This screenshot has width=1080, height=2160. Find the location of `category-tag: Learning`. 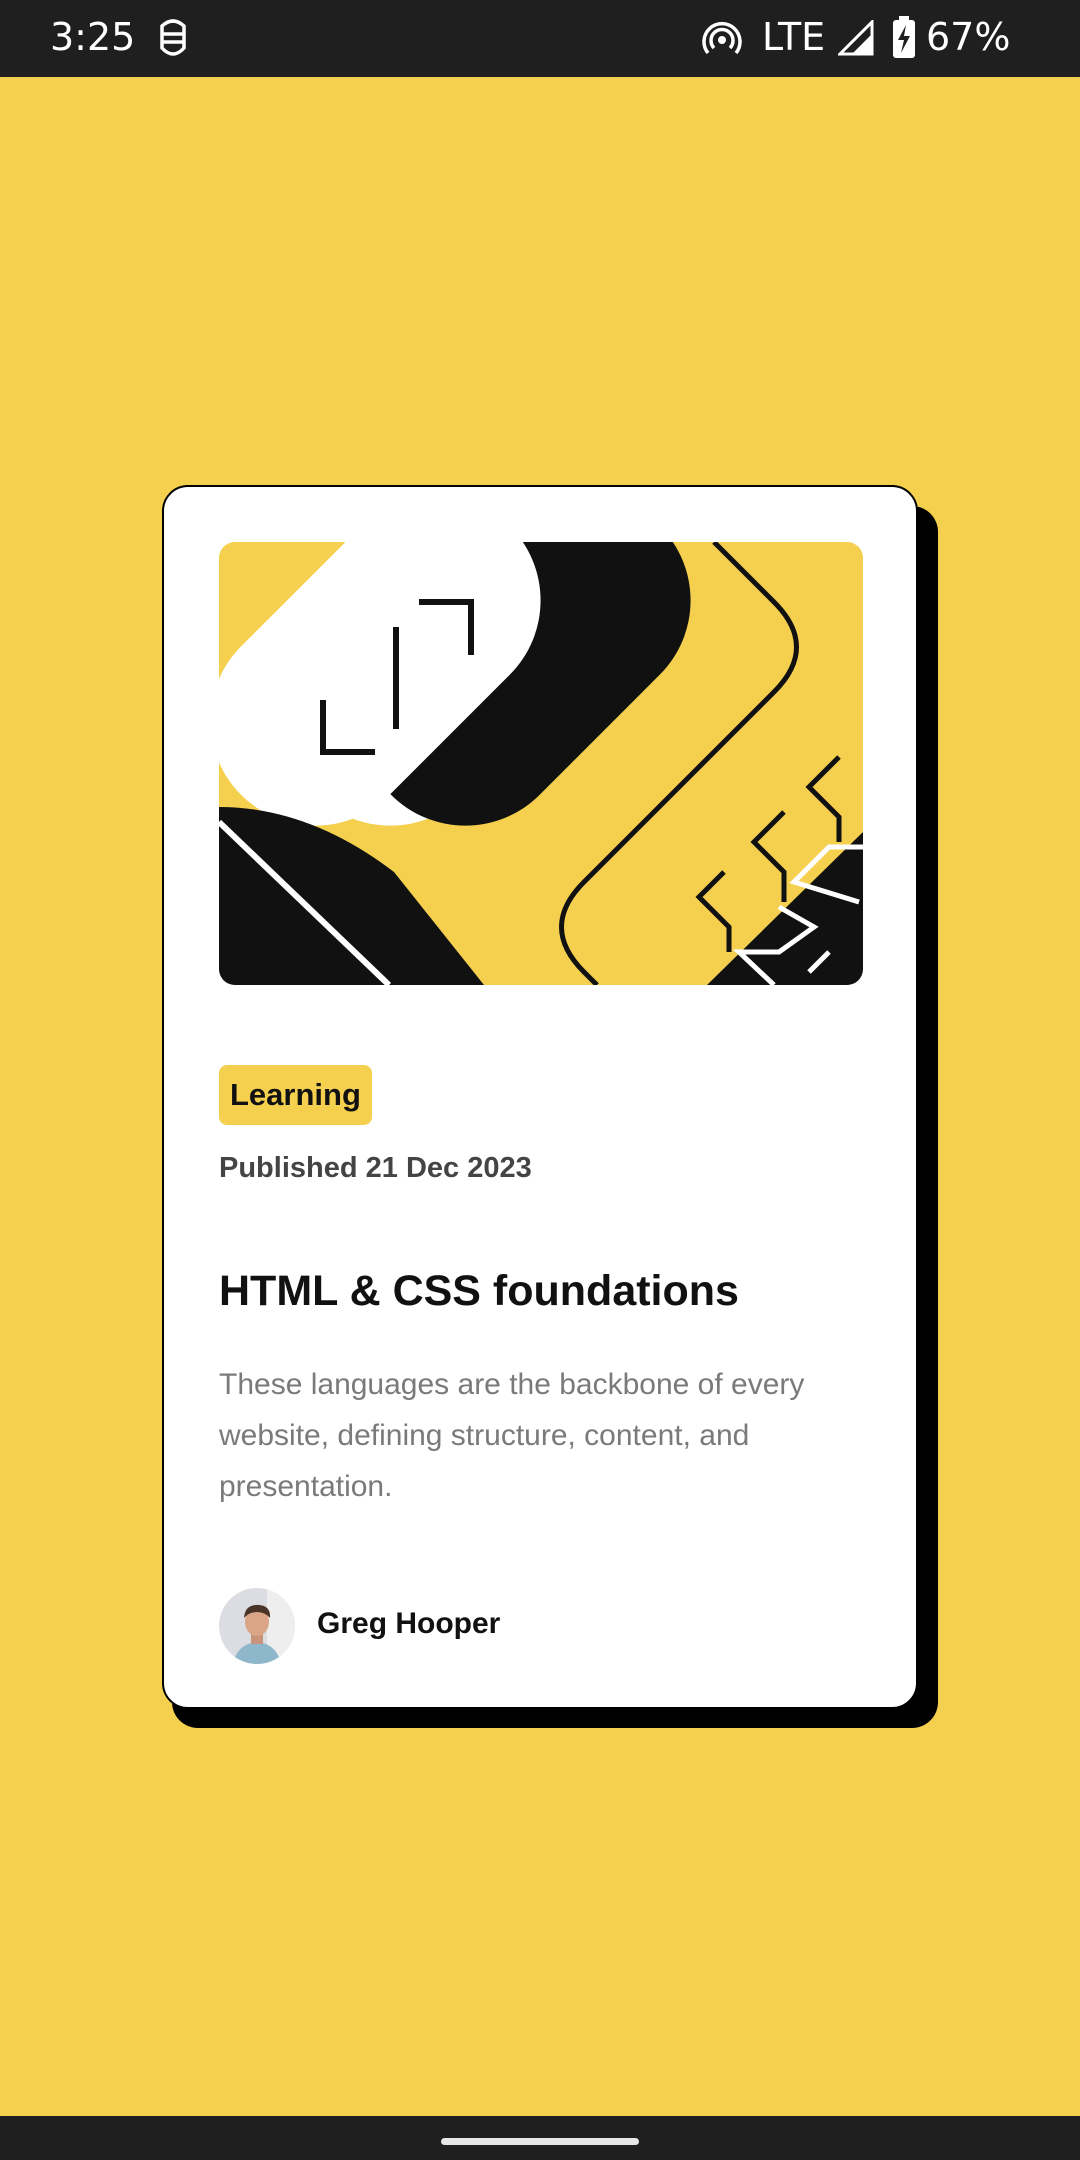

category-tag: Learning is located at coordinates (295, 1095).